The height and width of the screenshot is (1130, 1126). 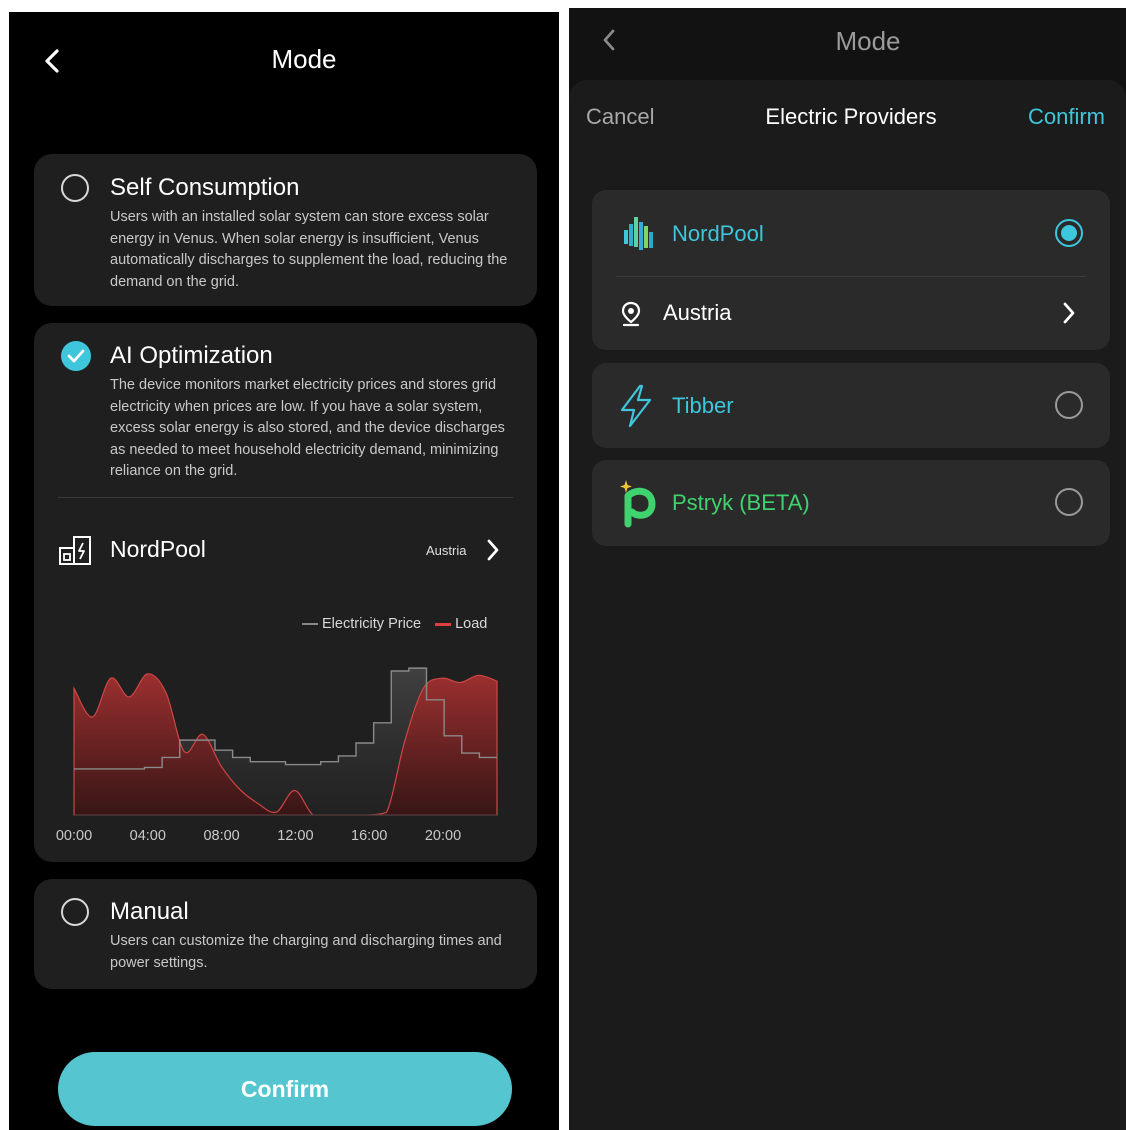 I want to click on divider, so click(x=285, y=497).